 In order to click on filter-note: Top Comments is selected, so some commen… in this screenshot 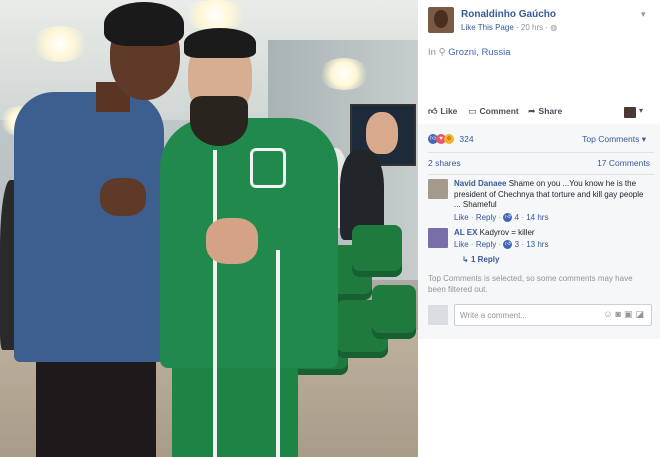, I will do `click(530, 284)`.